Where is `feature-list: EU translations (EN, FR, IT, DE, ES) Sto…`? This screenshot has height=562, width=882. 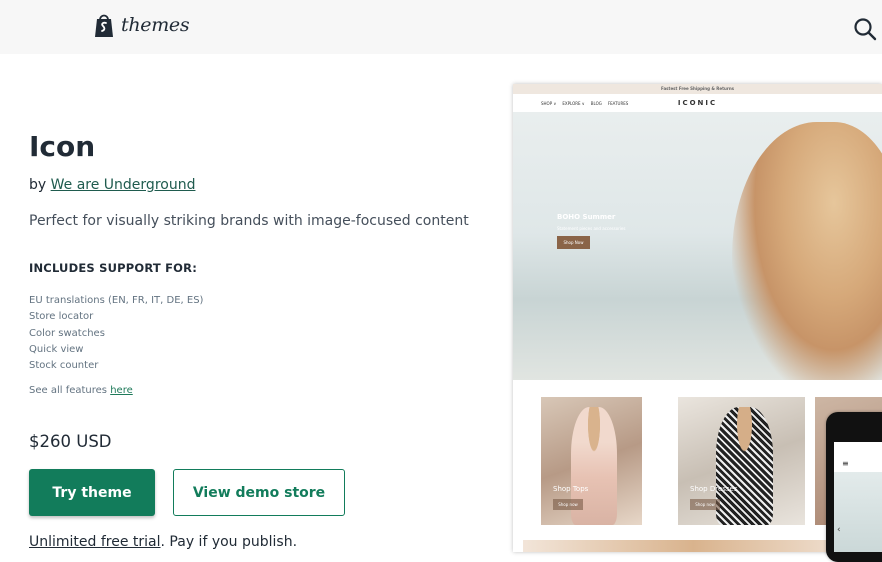 feature-list: EU translations (EN, FR, IT, DE, ES) Sto… is located at coordinates (116, 333).